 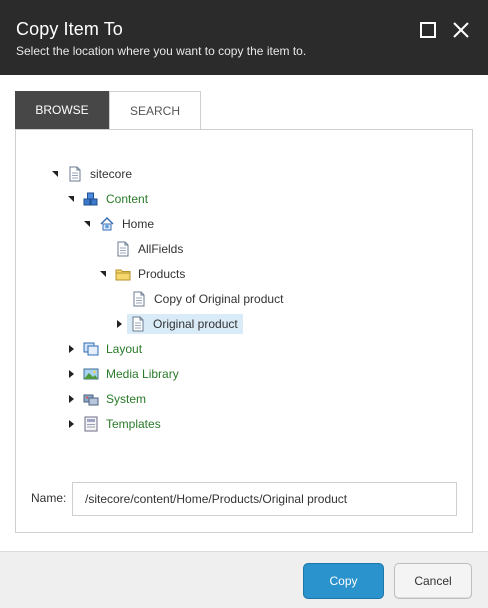 I want to click on tab-browse: BROWSE, so click(x=62, y=110).